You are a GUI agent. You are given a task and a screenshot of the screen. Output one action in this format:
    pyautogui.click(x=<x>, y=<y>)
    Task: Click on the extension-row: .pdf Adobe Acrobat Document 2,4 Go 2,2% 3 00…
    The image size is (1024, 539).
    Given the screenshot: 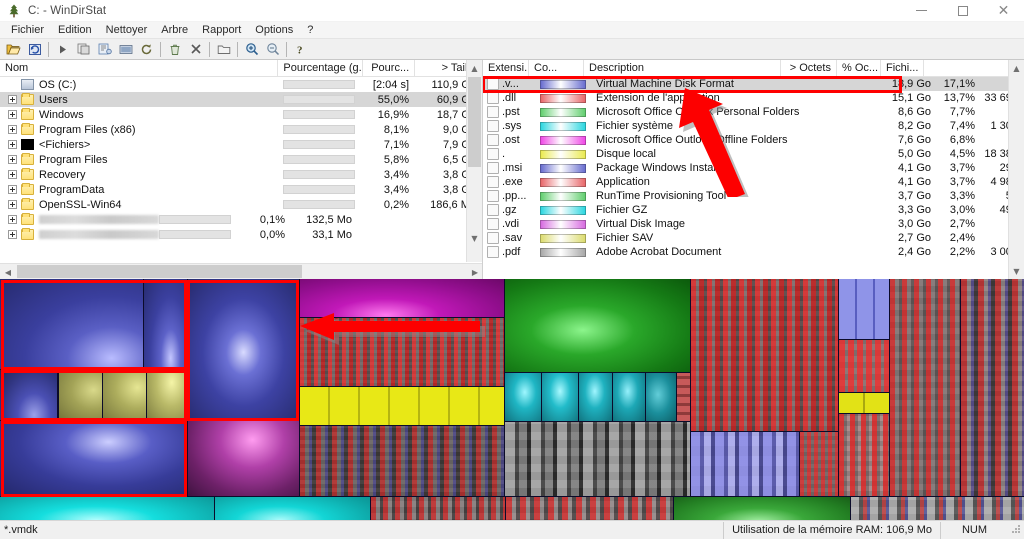 What is the action you would take?
    pyautogui.click(x=753, y=252)
    